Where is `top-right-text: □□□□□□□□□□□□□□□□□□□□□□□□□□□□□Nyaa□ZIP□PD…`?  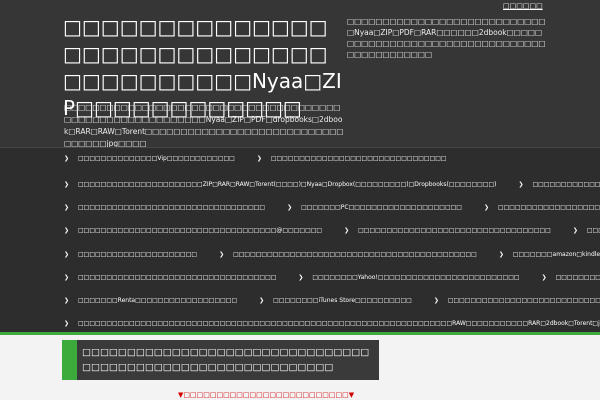
top-right-text: □□□□□□□□□□□□□□□□□□□□□□□□□□□□□Nyaa□ZIP□PD… is located at coordinates (446, 38).